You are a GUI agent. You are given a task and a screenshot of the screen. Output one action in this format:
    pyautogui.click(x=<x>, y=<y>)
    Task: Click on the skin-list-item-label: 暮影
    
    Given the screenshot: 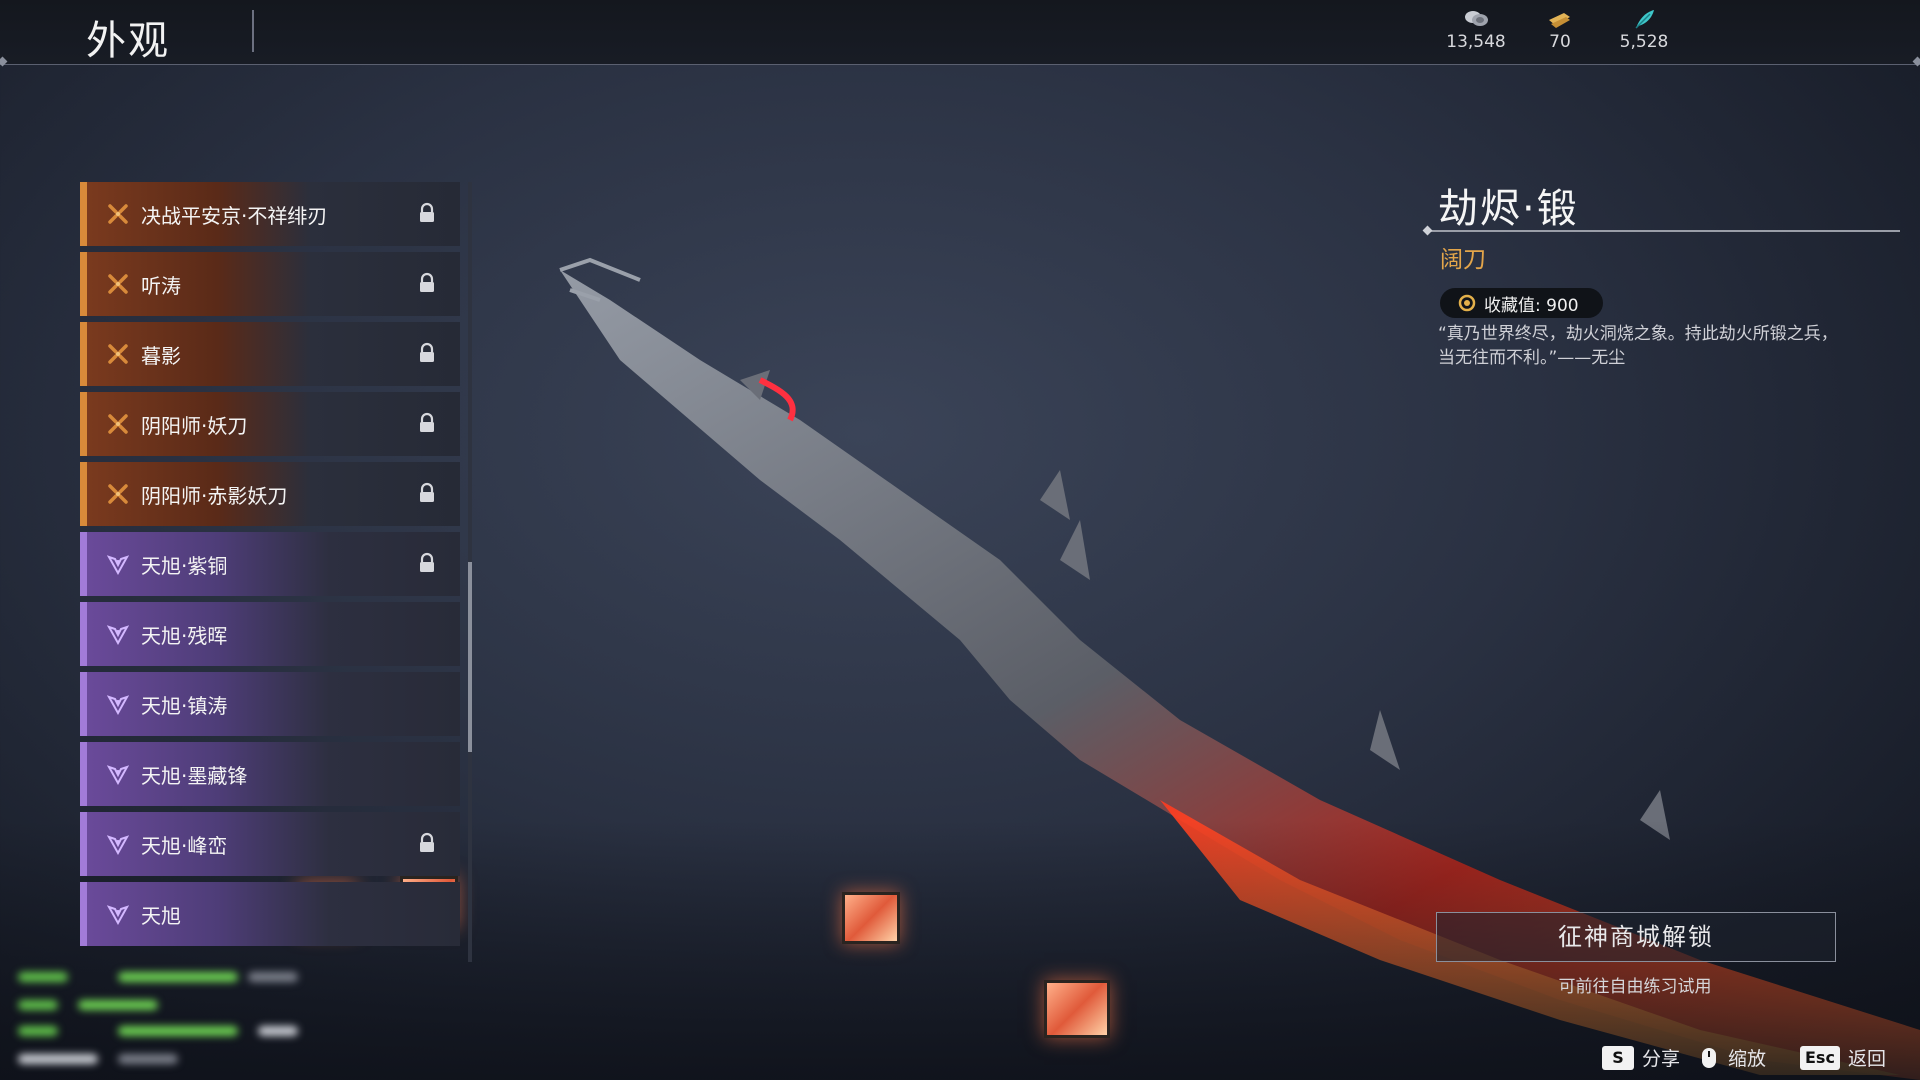 What is the action you would take?
    pyautogui.click(x=161, y=355)
    